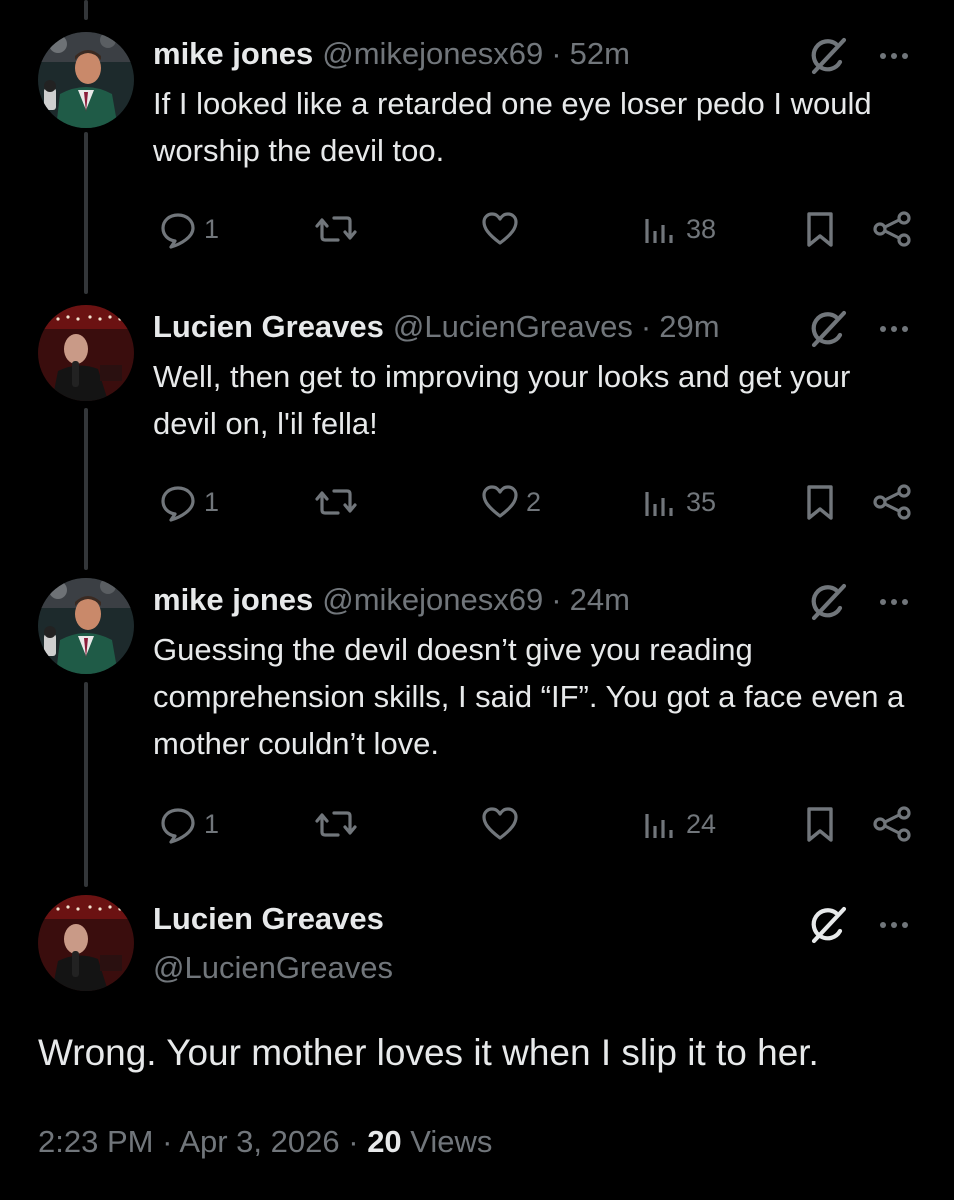  I want to click on post-timestamp: 24m, so click(600, 600).